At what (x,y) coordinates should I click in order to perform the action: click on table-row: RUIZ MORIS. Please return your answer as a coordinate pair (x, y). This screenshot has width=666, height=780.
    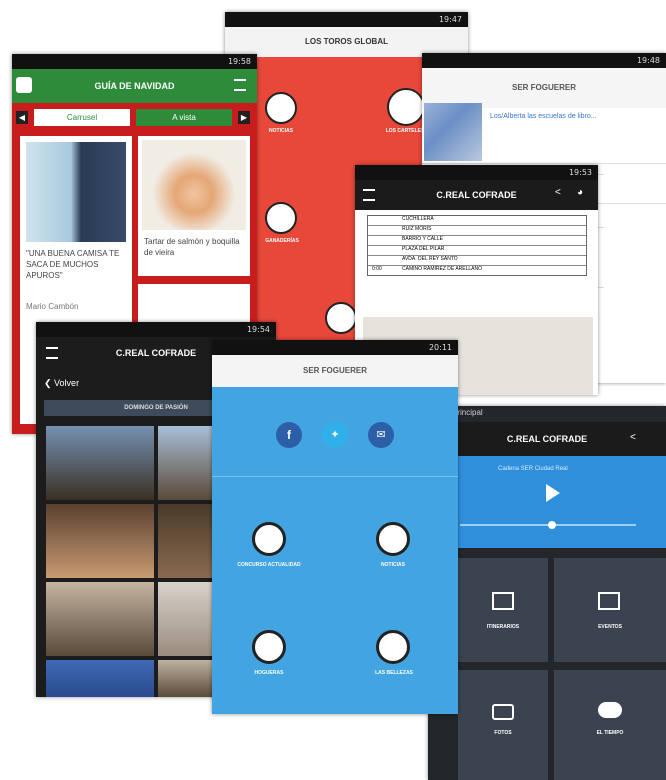
    Looking at the image, I should click on (477, 231).